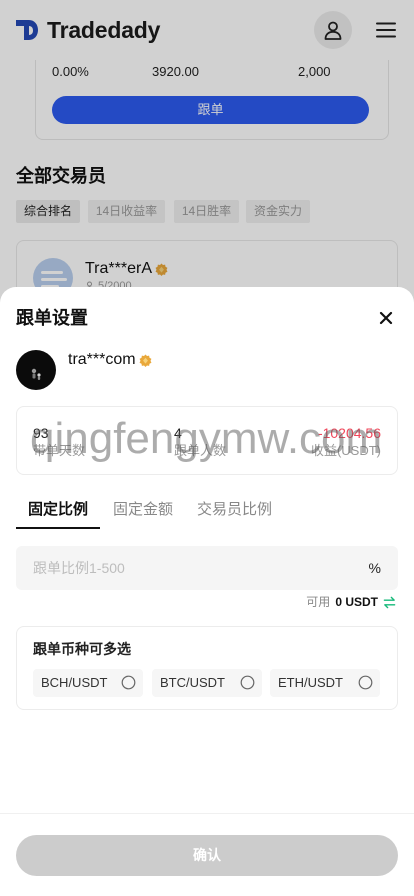 This screenshot has width=414, height=896. I want to click on available-amount: 0 USDT, so click(356, 602).